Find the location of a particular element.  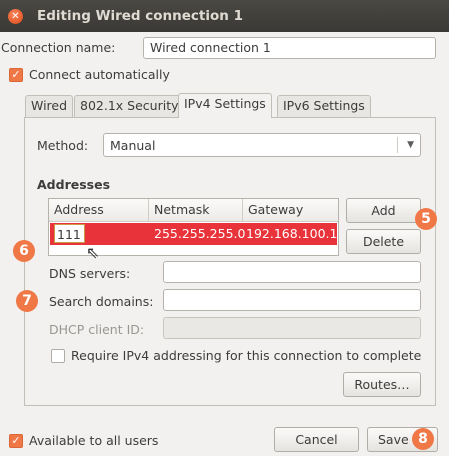

step-badge-7: 7 is located at coordinates (27, 301).